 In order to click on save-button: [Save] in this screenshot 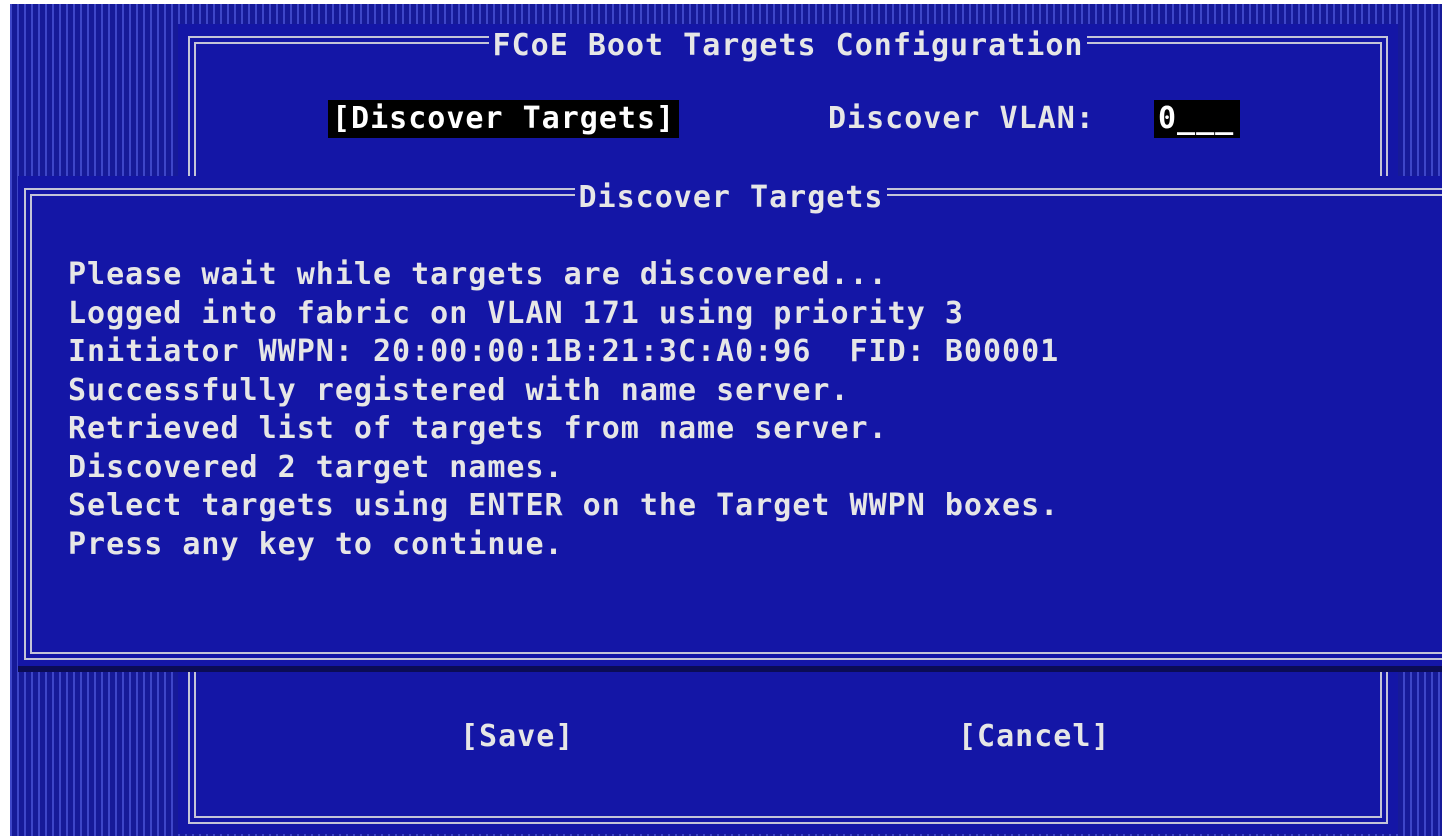, I will do `click(517, 737)`.